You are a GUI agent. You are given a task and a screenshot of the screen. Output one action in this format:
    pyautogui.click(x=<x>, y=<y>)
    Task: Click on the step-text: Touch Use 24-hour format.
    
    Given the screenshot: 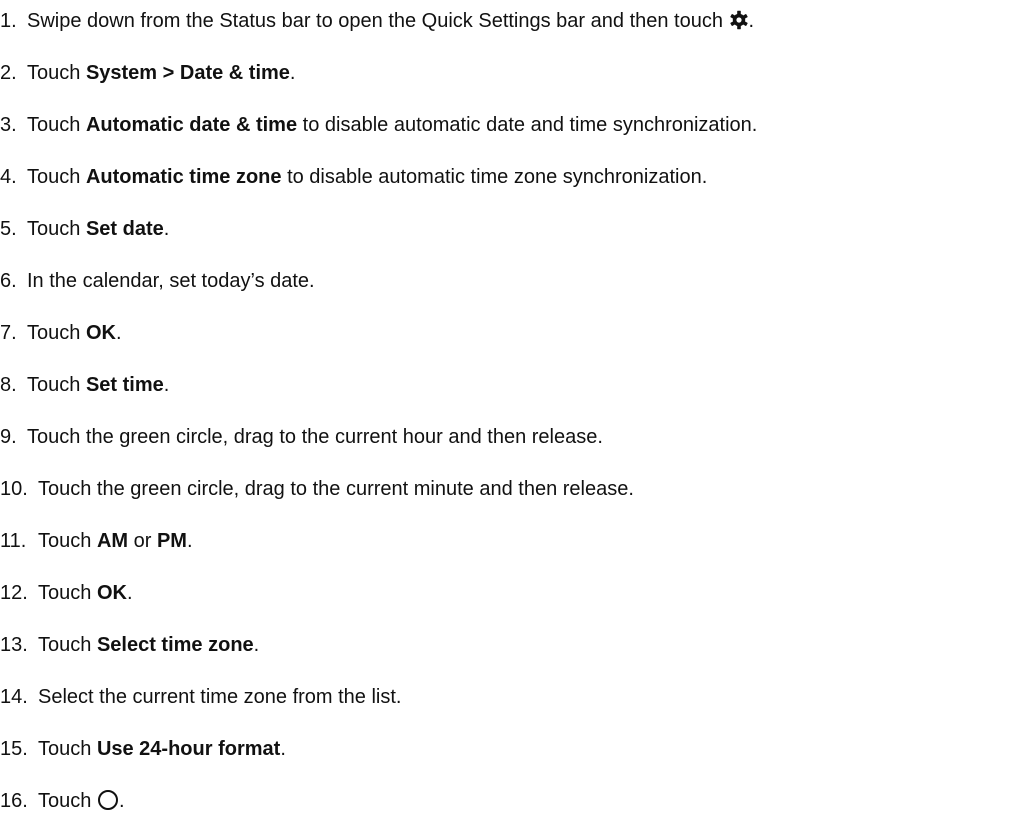 What is the action you would take?
    pyautogui.click(x=162, y=749)
    